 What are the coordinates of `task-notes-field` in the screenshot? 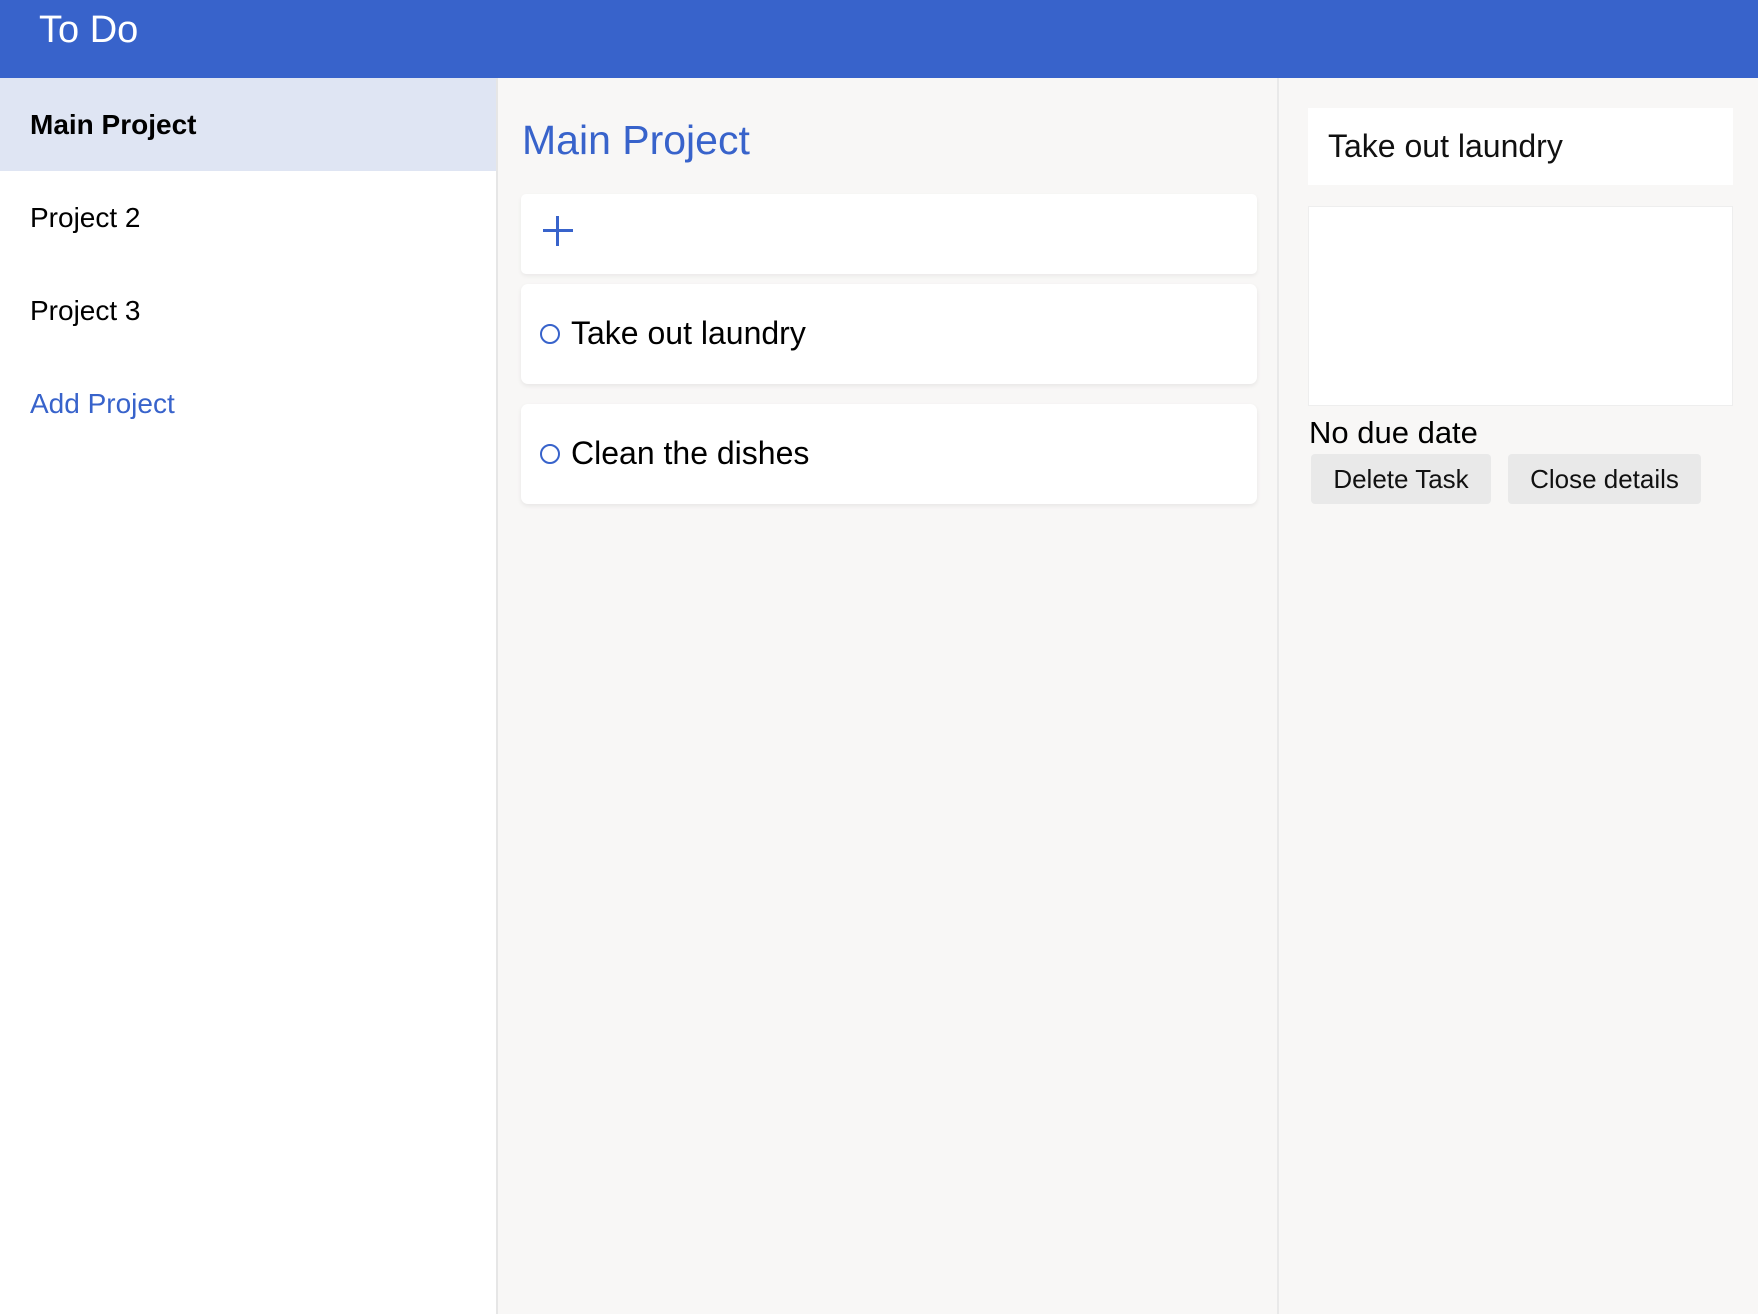 It's located at (1520, 306).